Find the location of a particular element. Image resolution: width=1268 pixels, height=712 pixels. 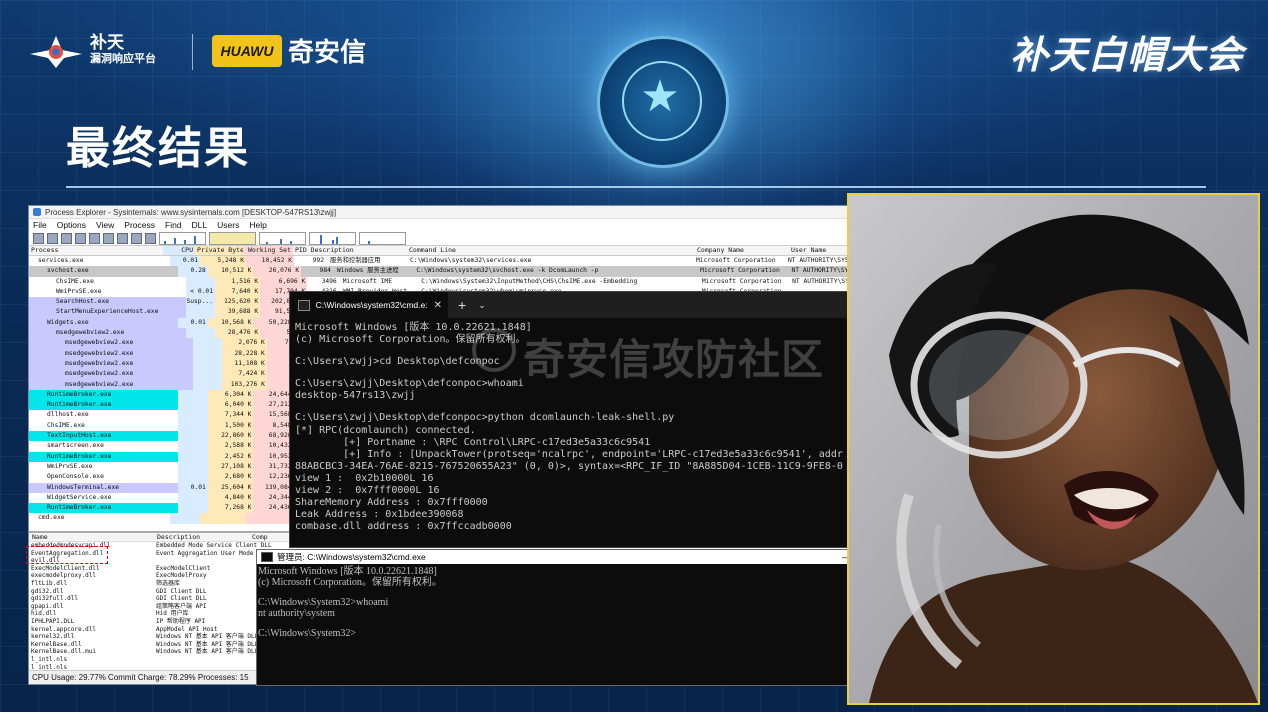

new-tab-icon: + is located at coordinates (462, 305).